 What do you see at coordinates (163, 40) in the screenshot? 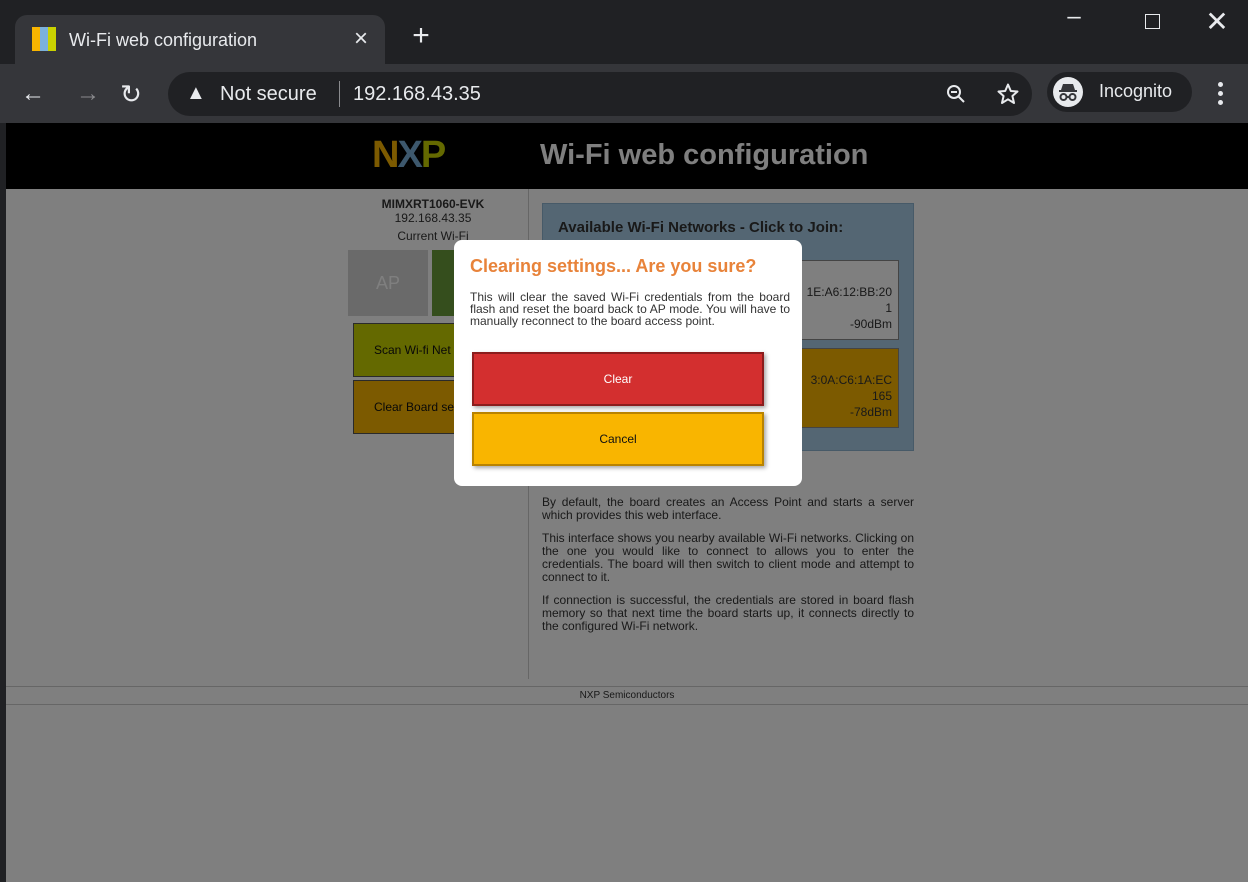
I see `tab-title: Wi-Fi web configuration` at bounding box center [163, 40].